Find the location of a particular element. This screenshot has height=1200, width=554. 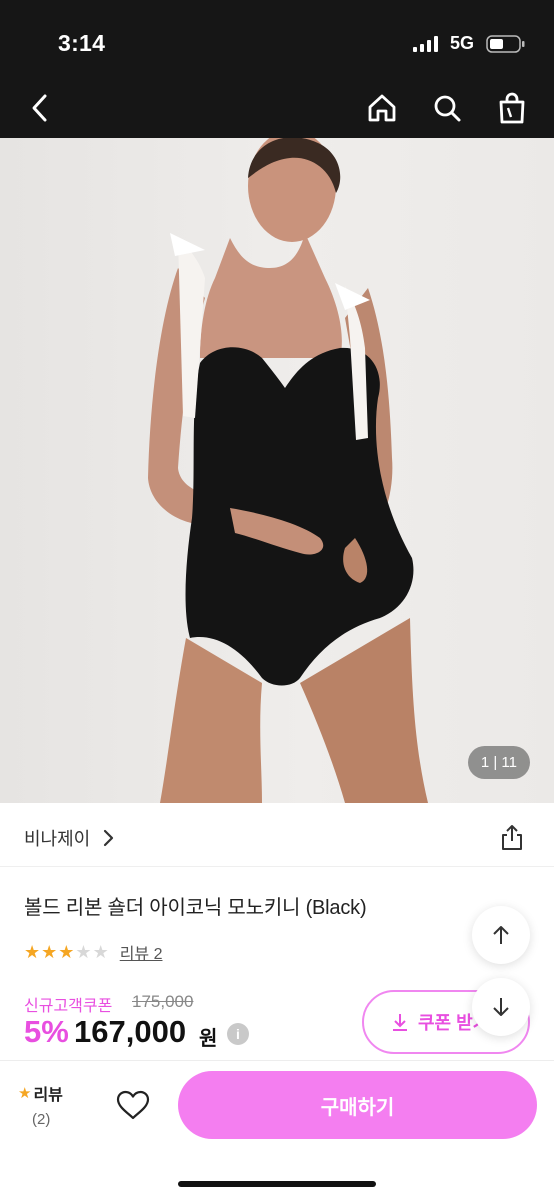

back-button is located at coordinates (40, 108).